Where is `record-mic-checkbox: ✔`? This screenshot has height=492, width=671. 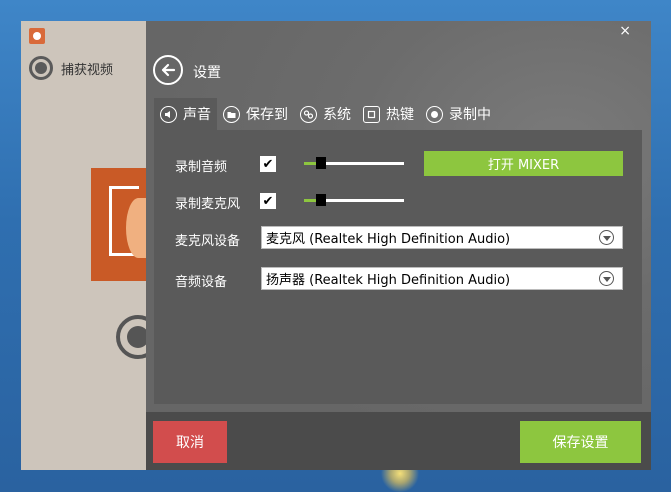
record-mic-checkbox: ✔ is located at coordinates (268, 201).